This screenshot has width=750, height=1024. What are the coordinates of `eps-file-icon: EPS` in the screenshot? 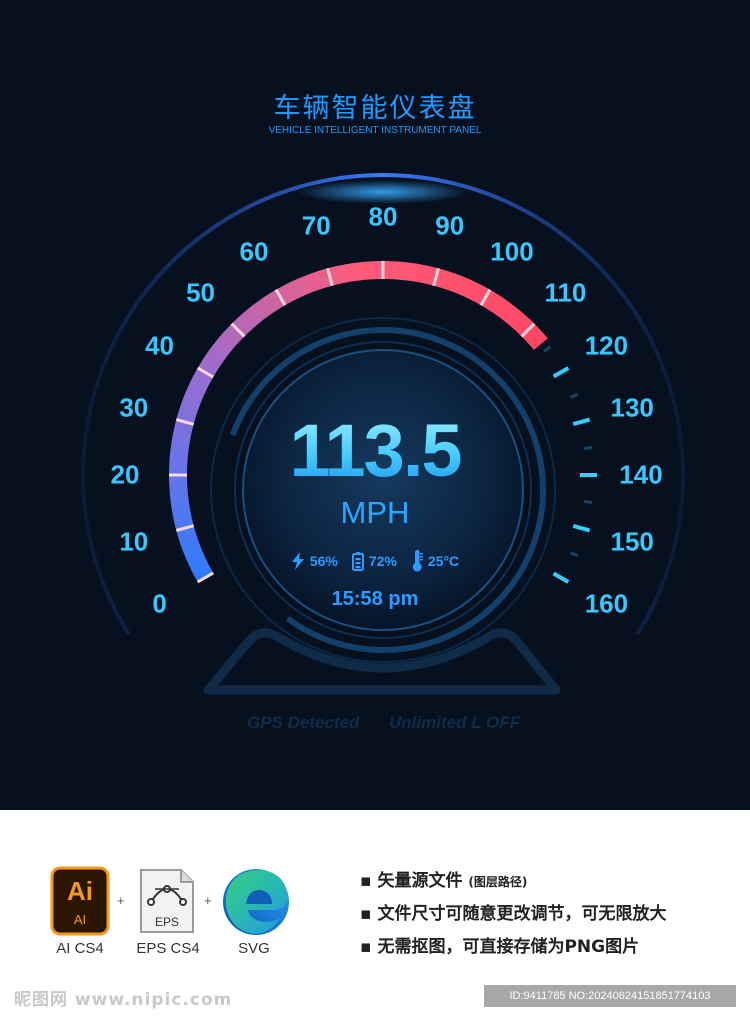 It's located at (167, 903).